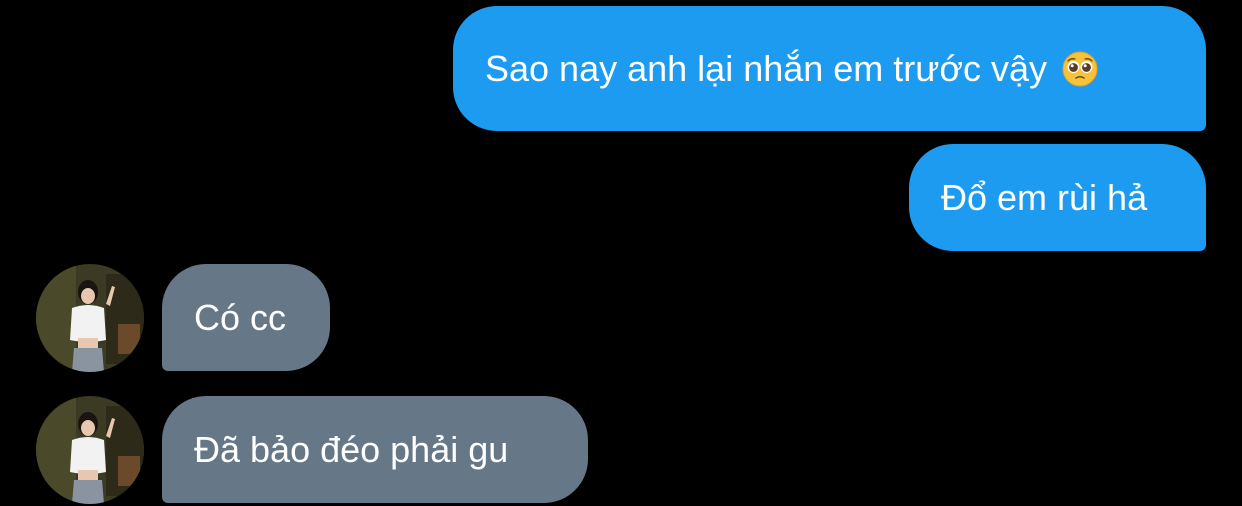  I want to click on sent-message-bubble: Đổ em rùi hả, so click(1057, 197).